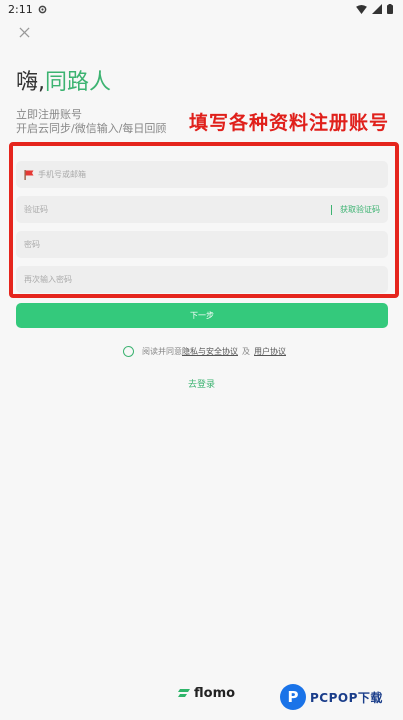  Describe the element at coordinates (78, 82) in the screenshot. I see `greeting-accent: 同路人` at that location.